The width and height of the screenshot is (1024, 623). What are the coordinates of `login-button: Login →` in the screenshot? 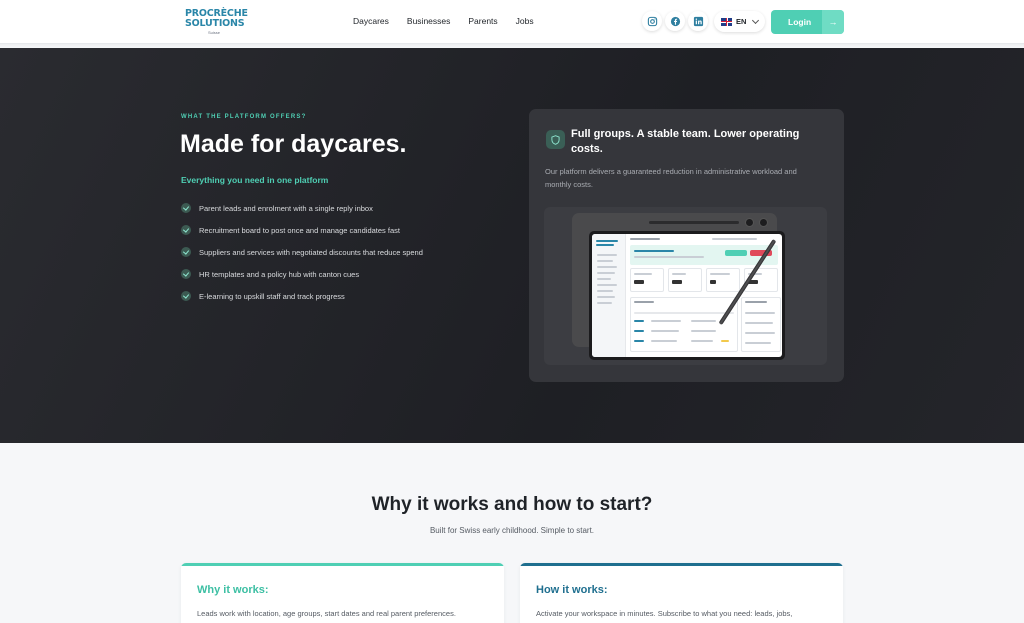 It's located at (807, 22).